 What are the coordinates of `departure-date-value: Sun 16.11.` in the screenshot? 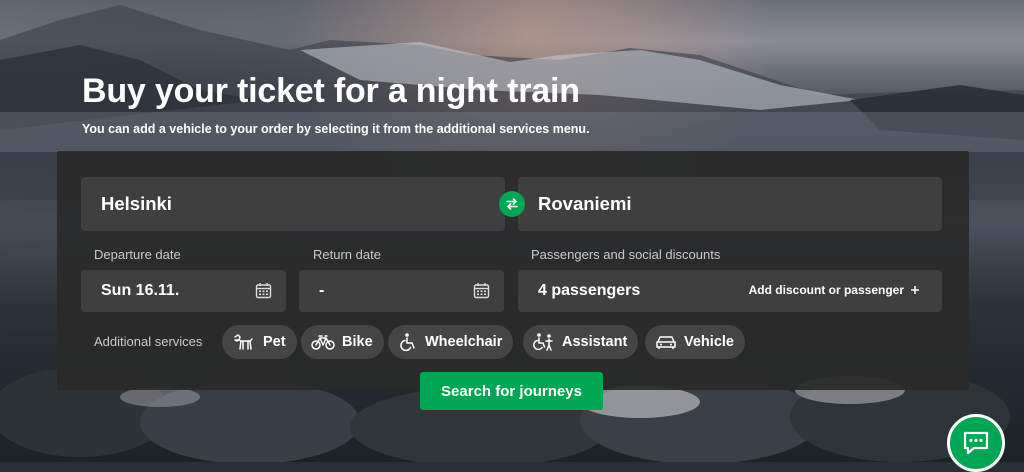 It's located at (140, 290).